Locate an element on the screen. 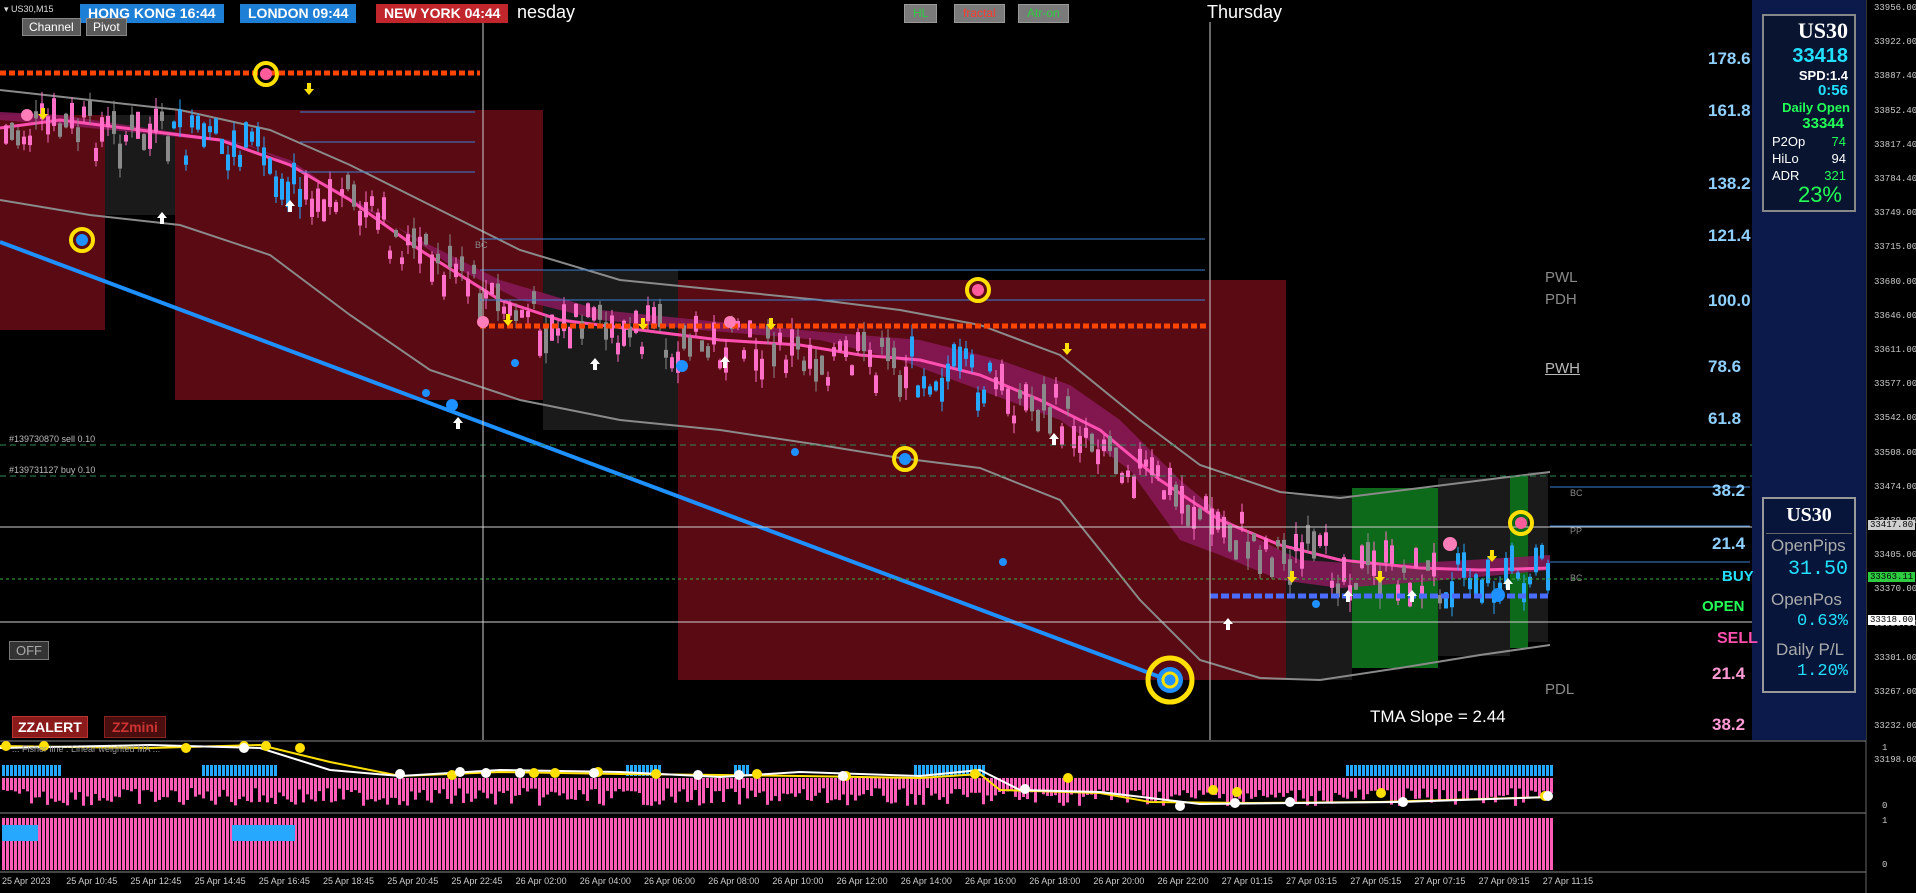 The width and height of the screenshot is (1916, 893). pivot-button: Pivot is located at coordinates (106, 27).